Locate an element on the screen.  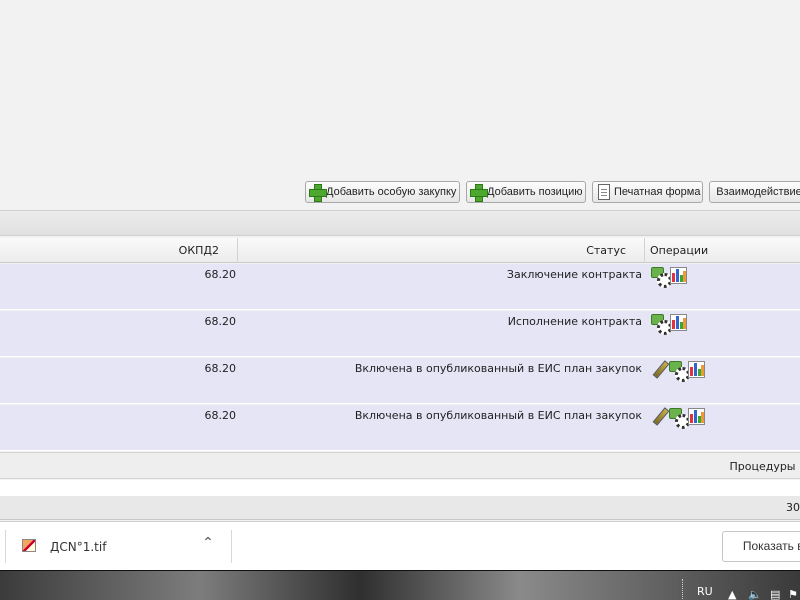
taskbar-grip is located at coordinates (684, 589).